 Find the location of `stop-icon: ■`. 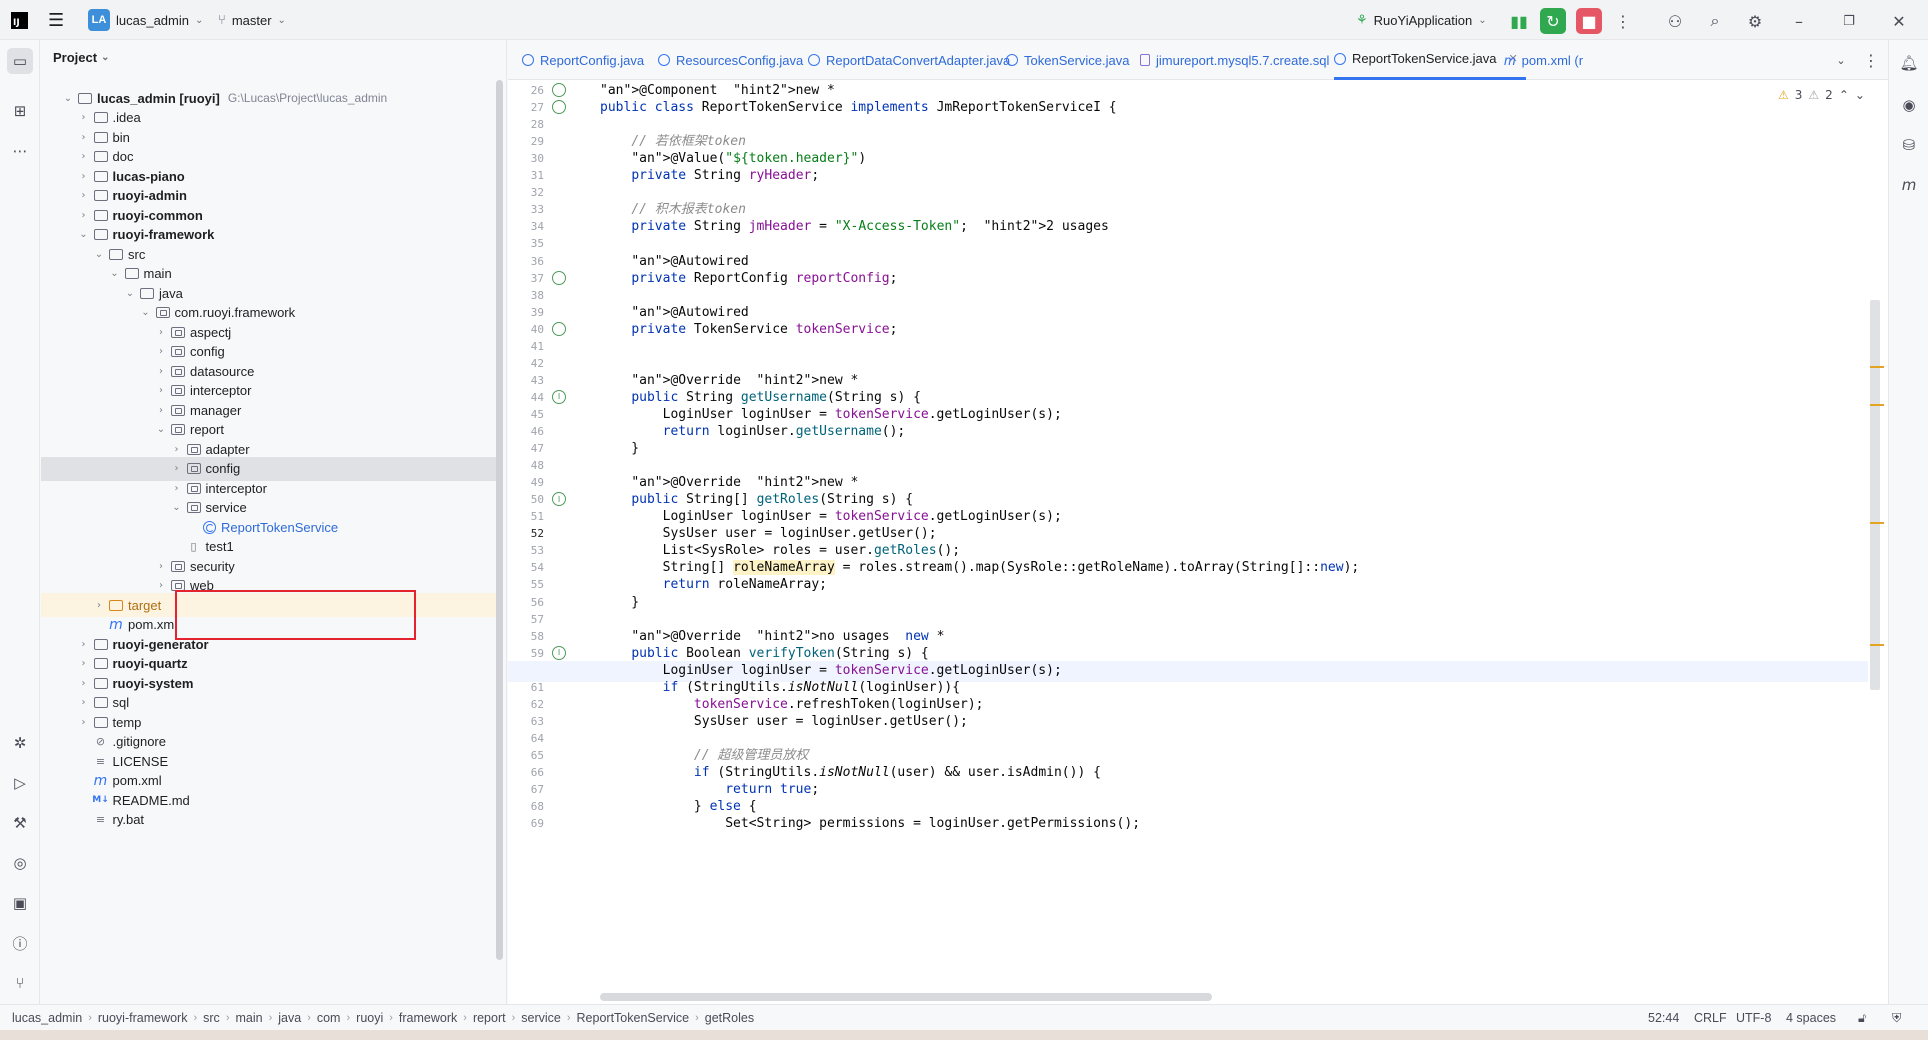

stop-icon: ■ is located at coordinates (1589, 21).